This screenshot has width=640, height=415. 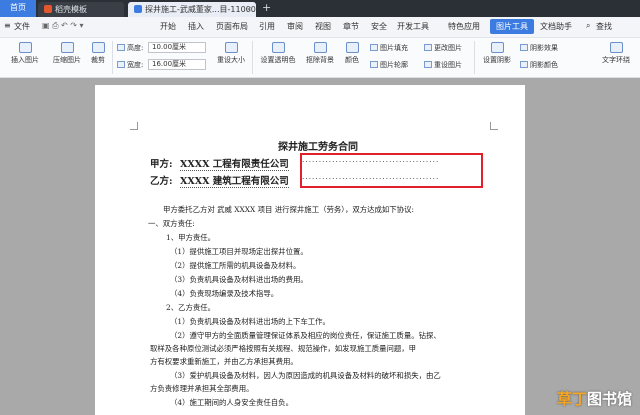 I want to click on list-item-continuation: 方负责修理并承担其全部费用。, so click(x=201, y=388).